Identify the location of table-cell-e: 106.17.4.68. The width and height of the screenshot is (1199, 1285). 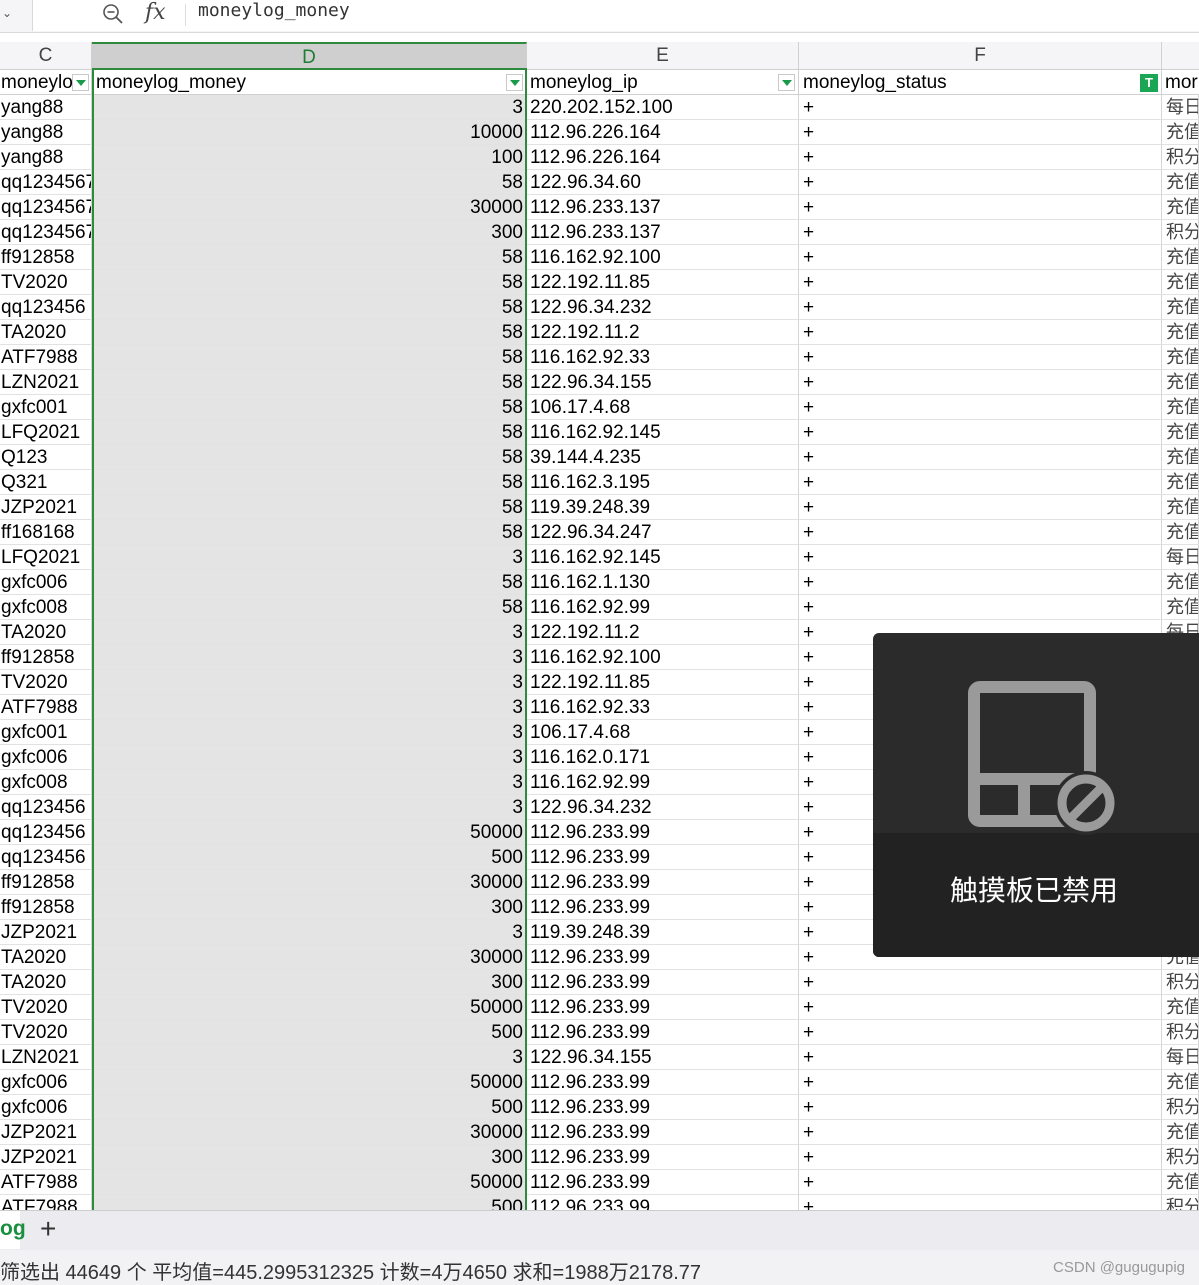
(663, 732).